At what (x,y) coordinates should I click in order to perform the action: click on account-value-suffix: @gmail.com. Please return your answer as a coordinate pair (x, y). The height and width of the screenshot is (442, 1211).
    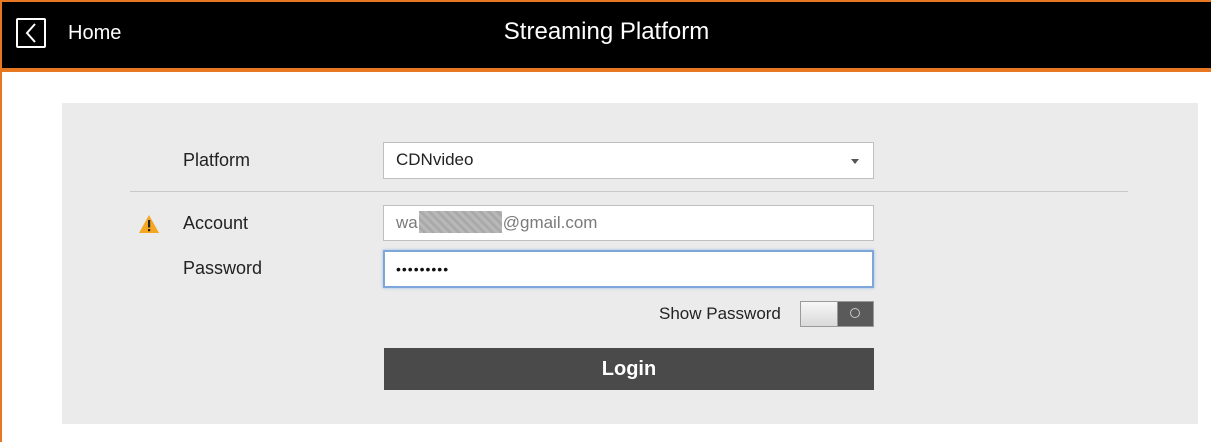
    Looking at the image, I should click on (550, 222).